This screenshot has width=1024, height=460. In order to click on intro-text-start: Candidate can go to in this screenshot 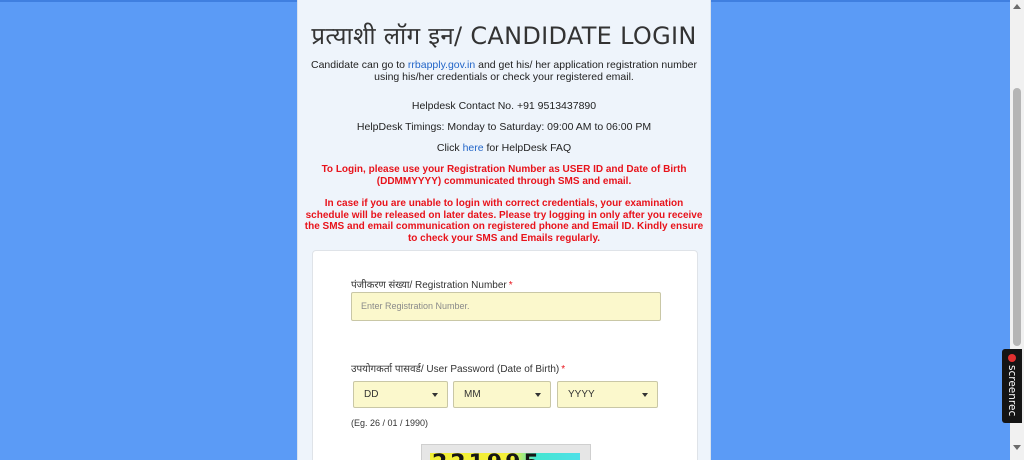, I will do `click(359, 65)`.